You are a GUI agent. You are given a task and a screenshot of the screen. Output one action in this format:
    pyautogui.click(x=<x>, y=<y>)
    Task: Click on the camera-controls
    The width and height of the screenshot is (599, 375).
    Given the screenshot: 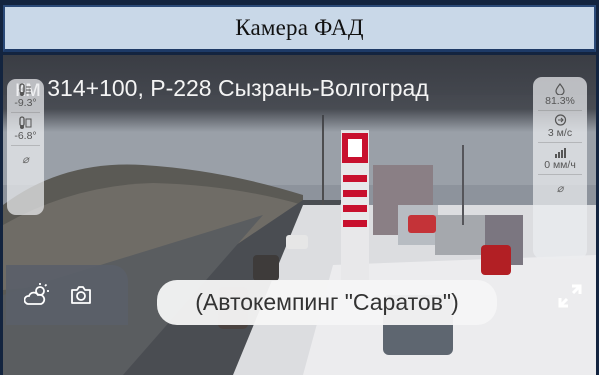 What is the action you would take?
    pyautogui.click(x=67, y=295)
    